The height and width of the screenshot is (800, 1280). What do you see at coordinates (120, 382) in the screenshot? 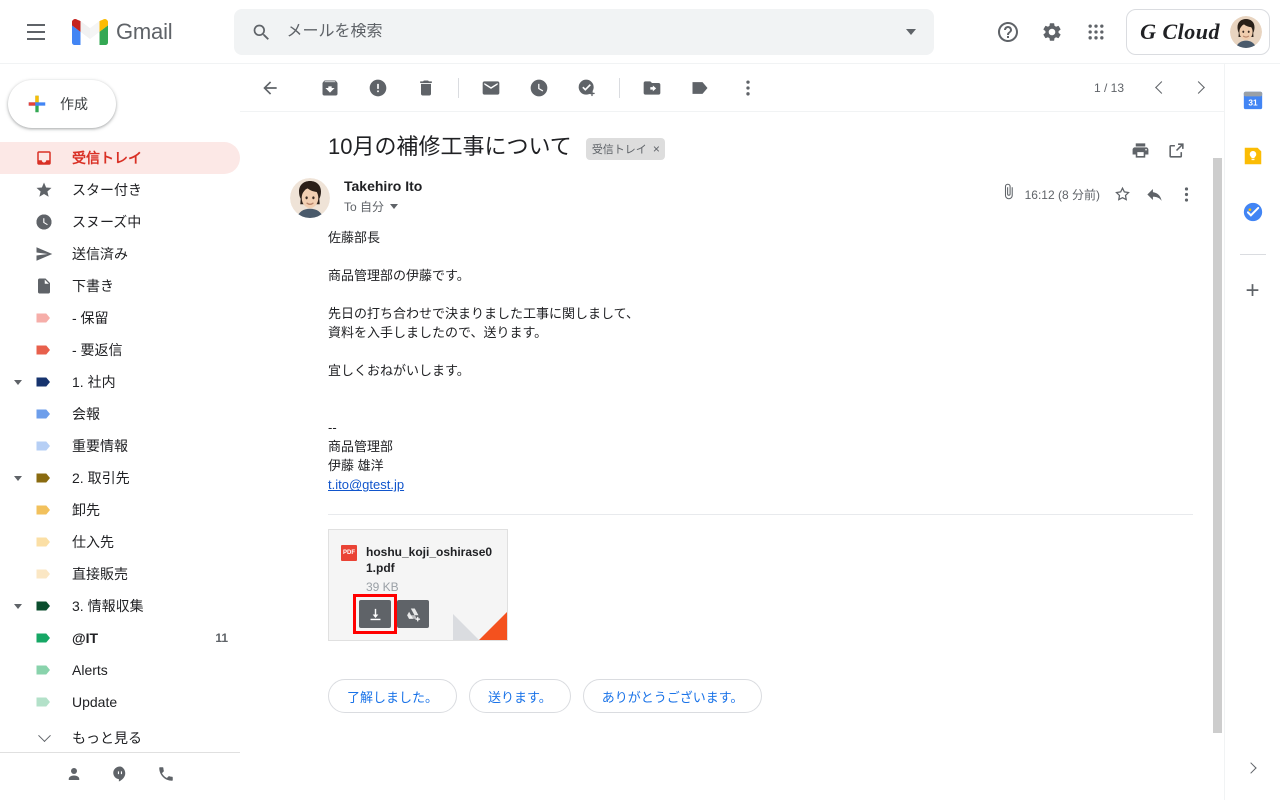
I see `sidebar-item-internal: 1. 社内` at bounding box center [120, 382].